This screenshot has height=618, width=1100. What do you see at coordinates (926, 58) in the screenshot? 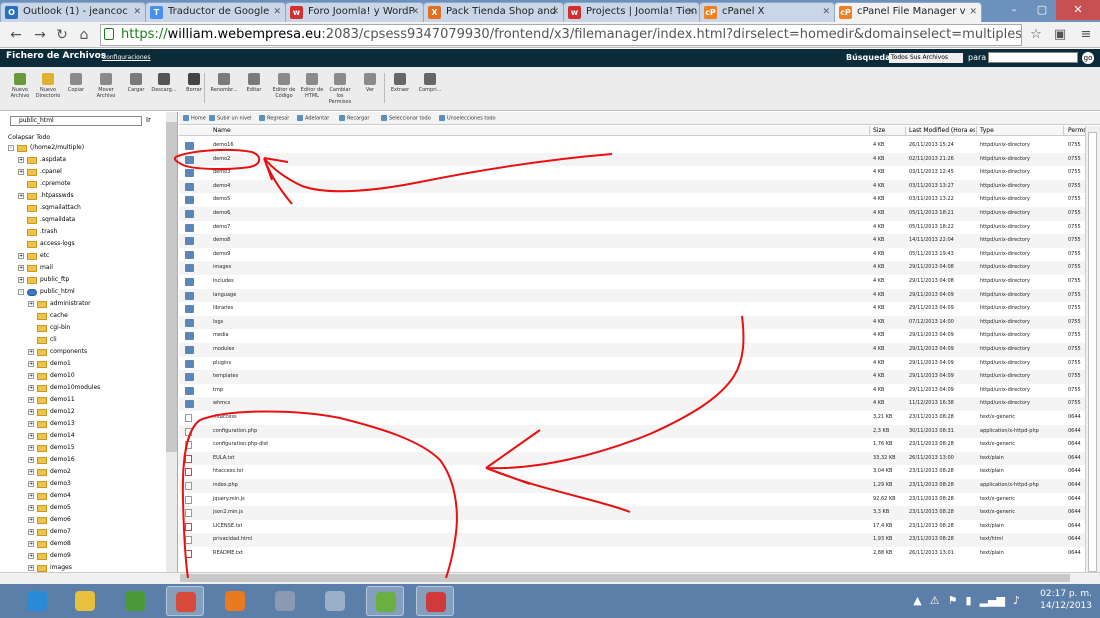
I see `search-scope-select: Todos Sus Archivos` at bounding box center [926, 58].